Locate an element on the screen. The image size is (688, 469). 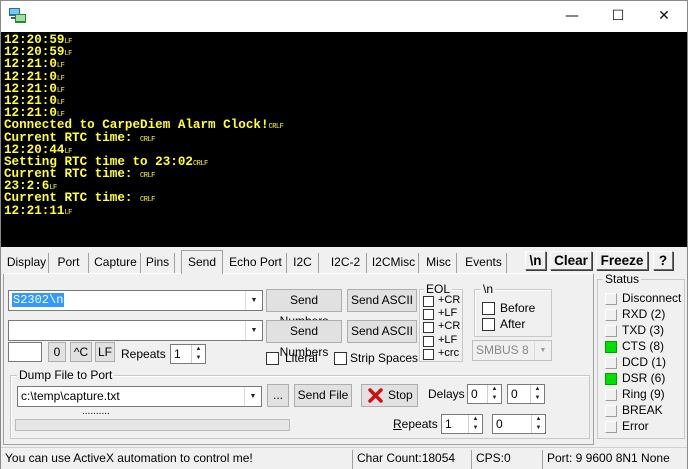
dump-progress-bar is located at coordinates (152, 425).